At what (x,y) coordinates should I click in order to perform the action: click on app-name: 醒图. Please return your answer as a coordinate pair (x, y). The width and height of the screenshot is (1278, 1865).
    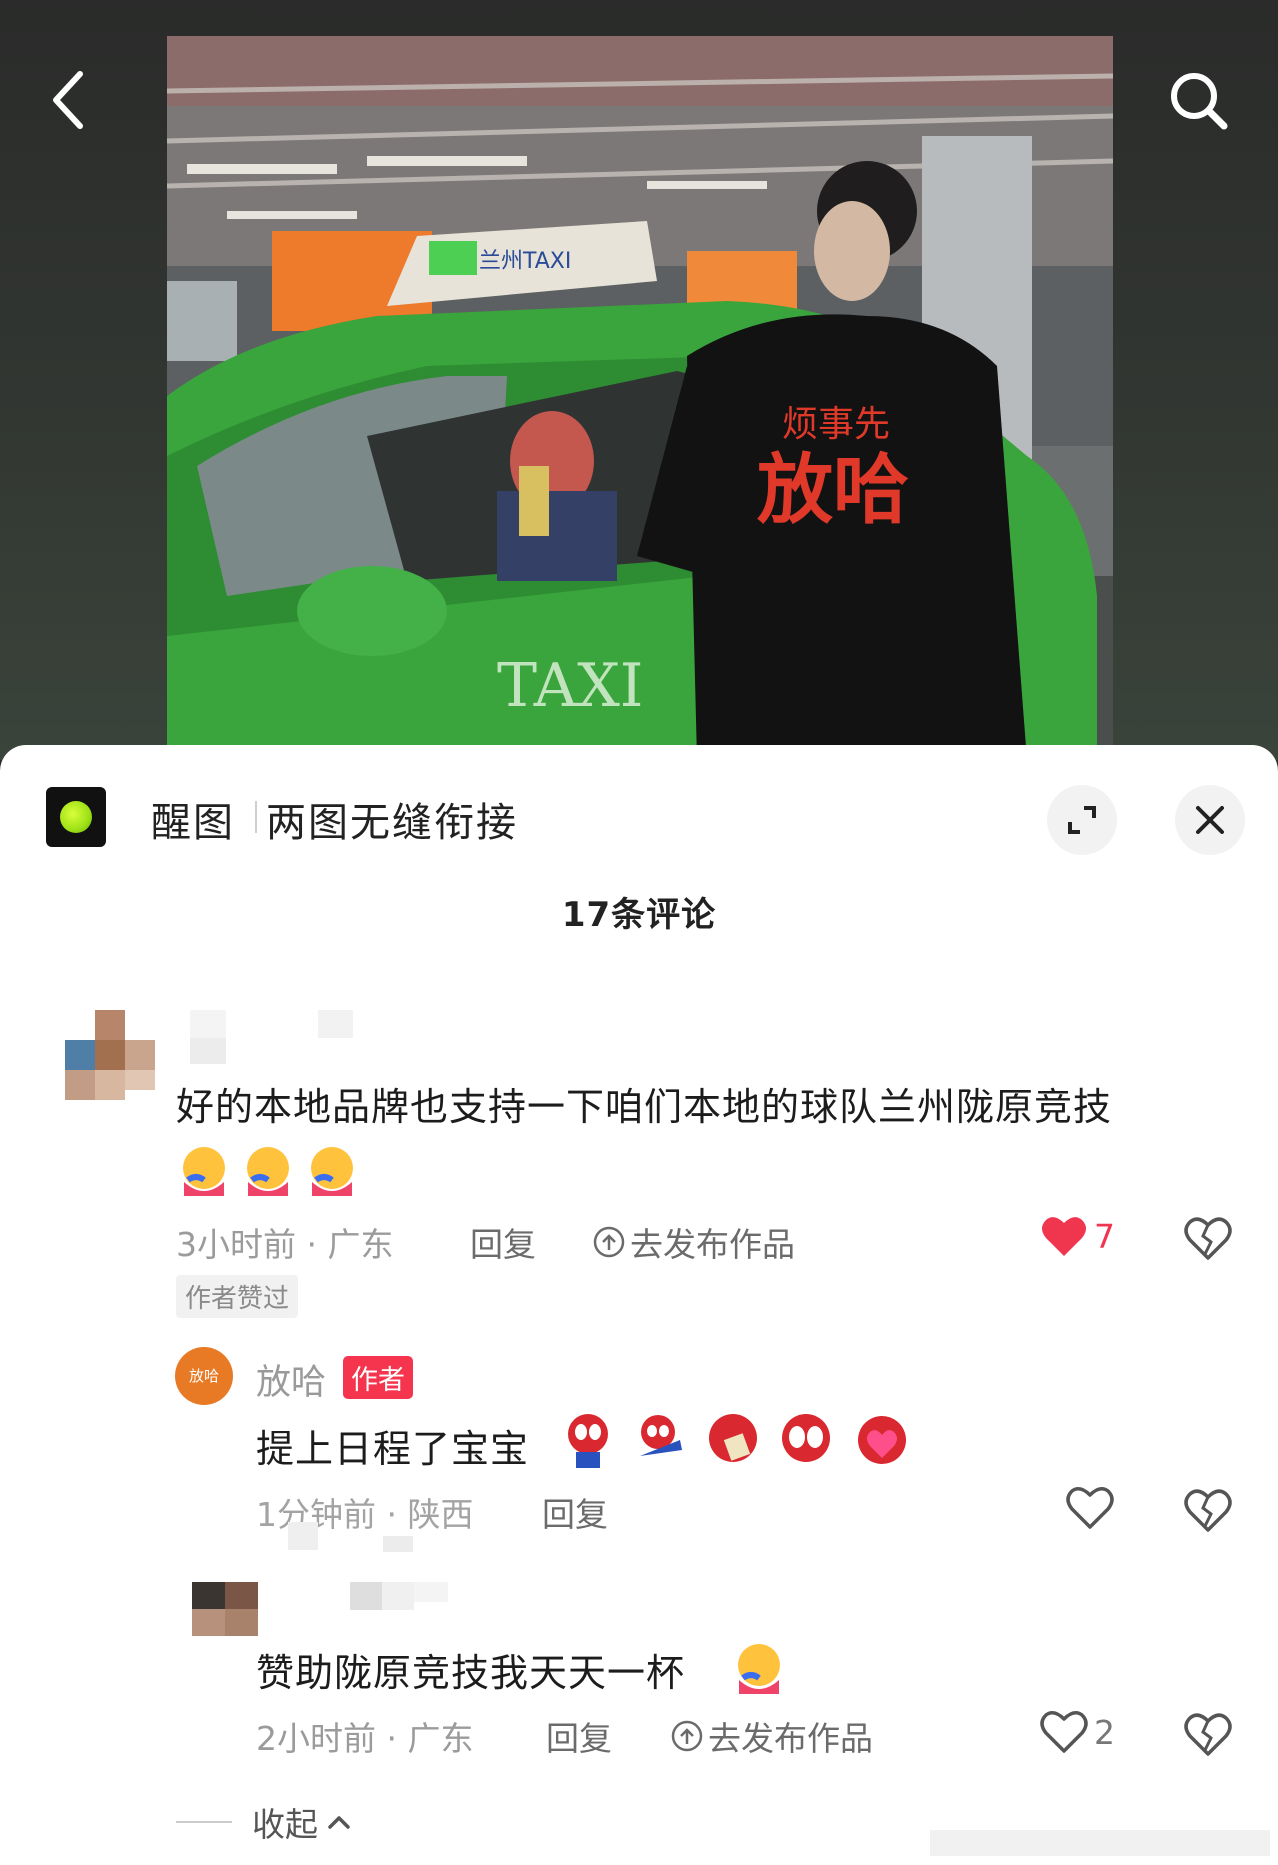
    Looking at the image, I should click on (193, 819).